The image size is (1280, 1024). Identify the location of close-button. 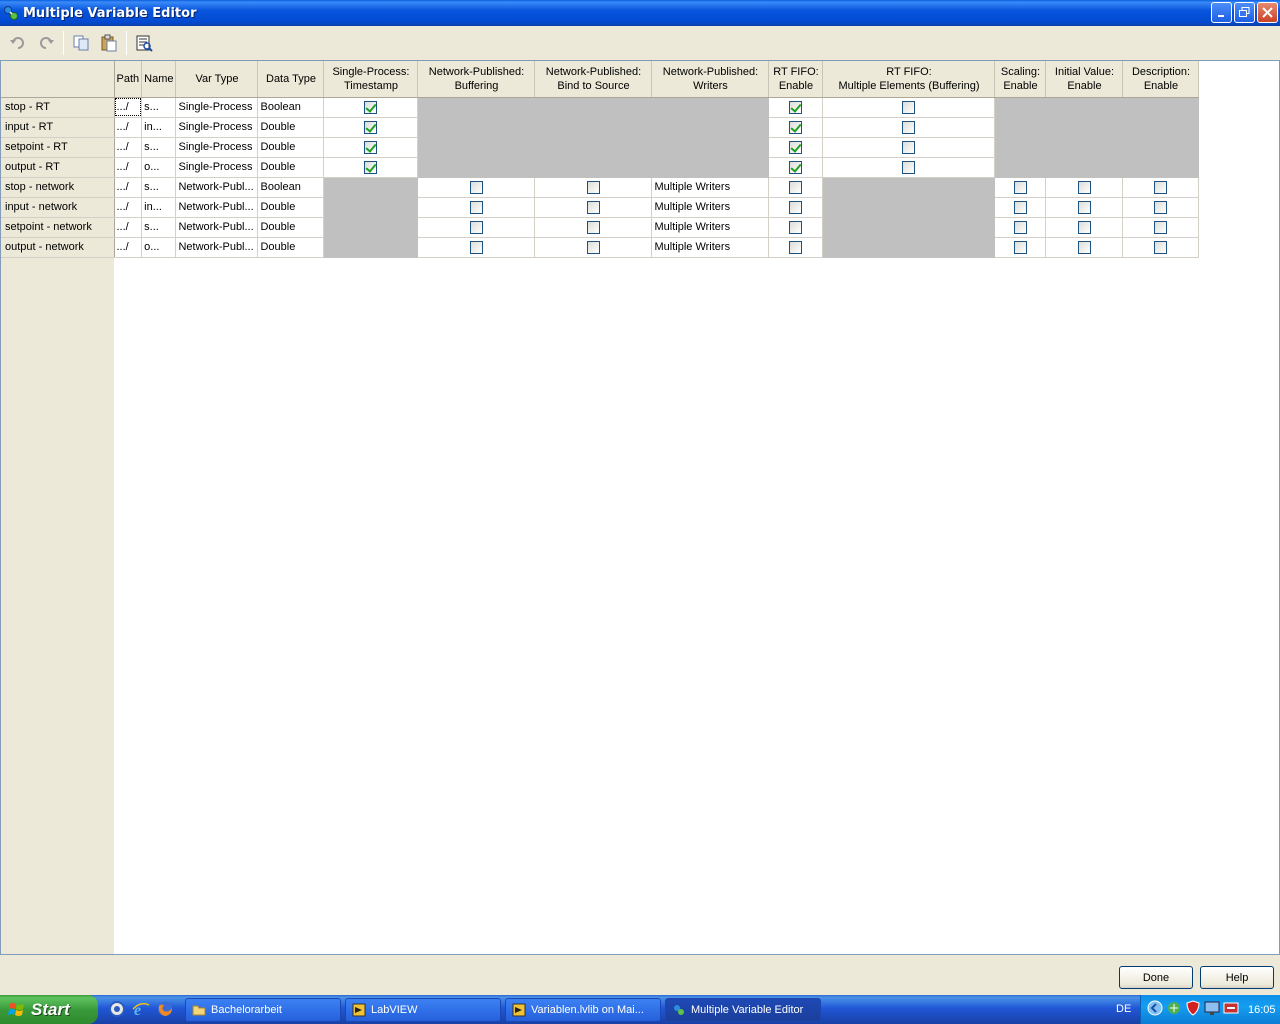
(1267, 12).